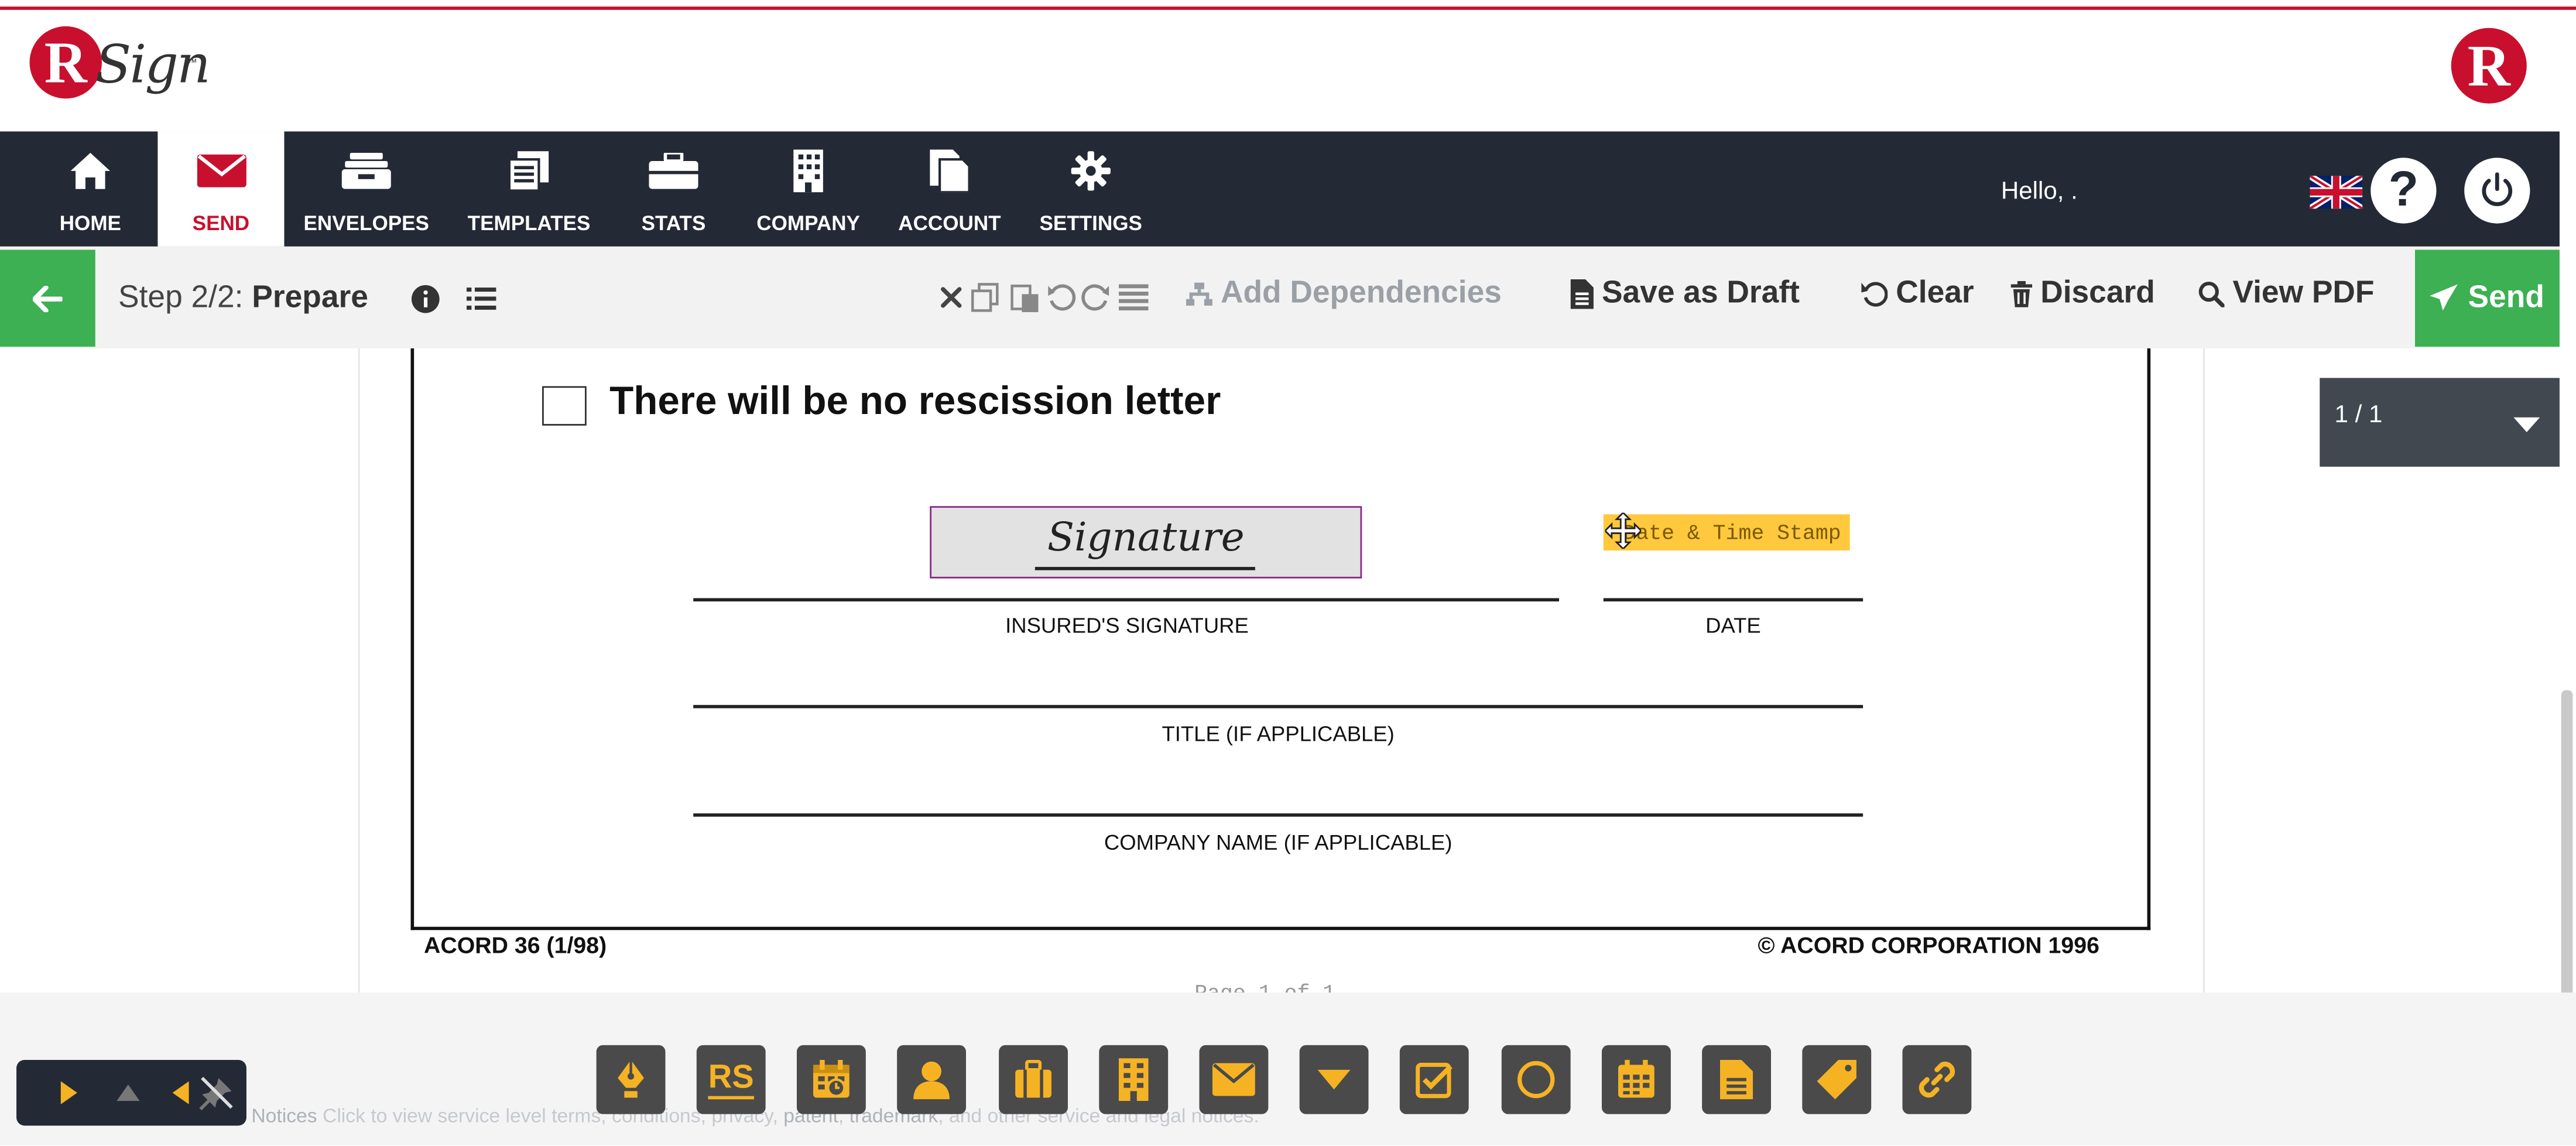 Image resolution: width=2576 pixels, height=1146 pixels. What do you see at coordinates (515, 945) in the screenshot?
I see `form-code: ACORD 36 (1/98)` at bounding box center [515, 945].